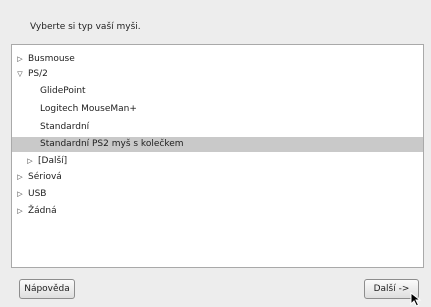 This screenshot has height=307, width=431. I want to click on tree-item-standardni: Standardní, so click(217, 127).